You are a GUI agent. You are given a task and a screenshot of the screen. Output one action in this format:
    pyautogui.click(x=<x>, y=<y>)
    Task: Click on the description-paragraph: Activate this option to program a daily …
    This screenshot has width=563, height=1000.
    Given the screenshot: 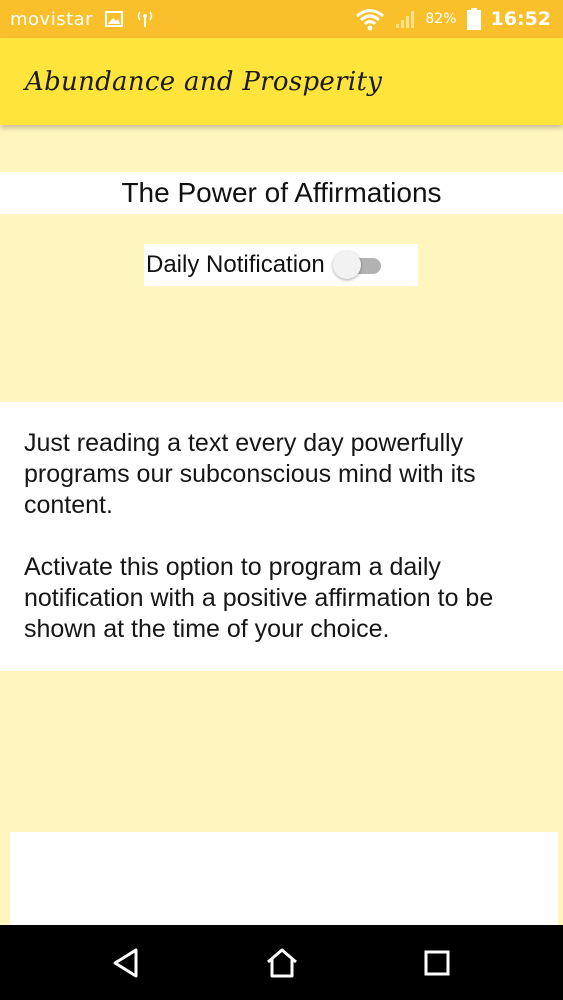 What is the action you would take?
    pyautogui.click(x=259, y=598)
    